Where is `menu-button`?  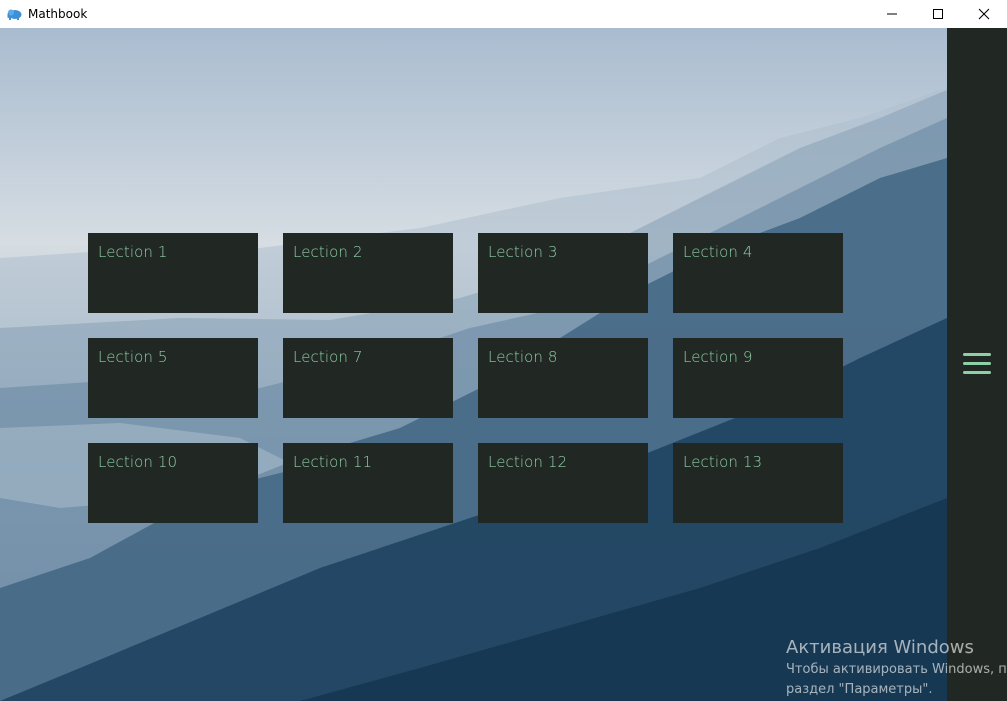
menu-button is located at coordinates (977, 365).